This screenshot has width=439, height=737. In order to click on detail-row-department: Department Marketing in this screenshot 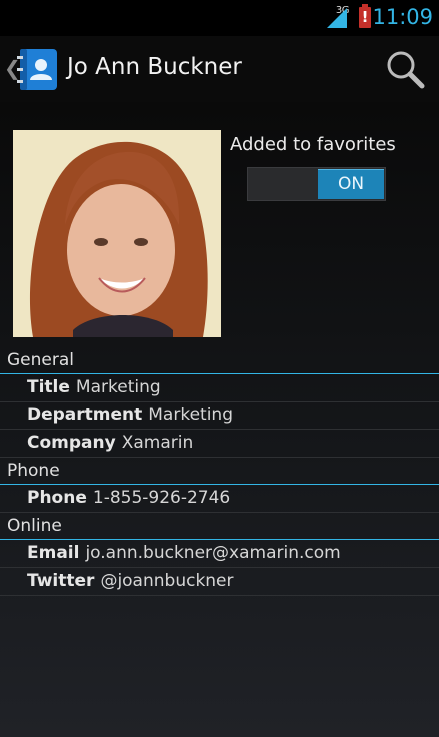, I will do `click(219, 416)`.